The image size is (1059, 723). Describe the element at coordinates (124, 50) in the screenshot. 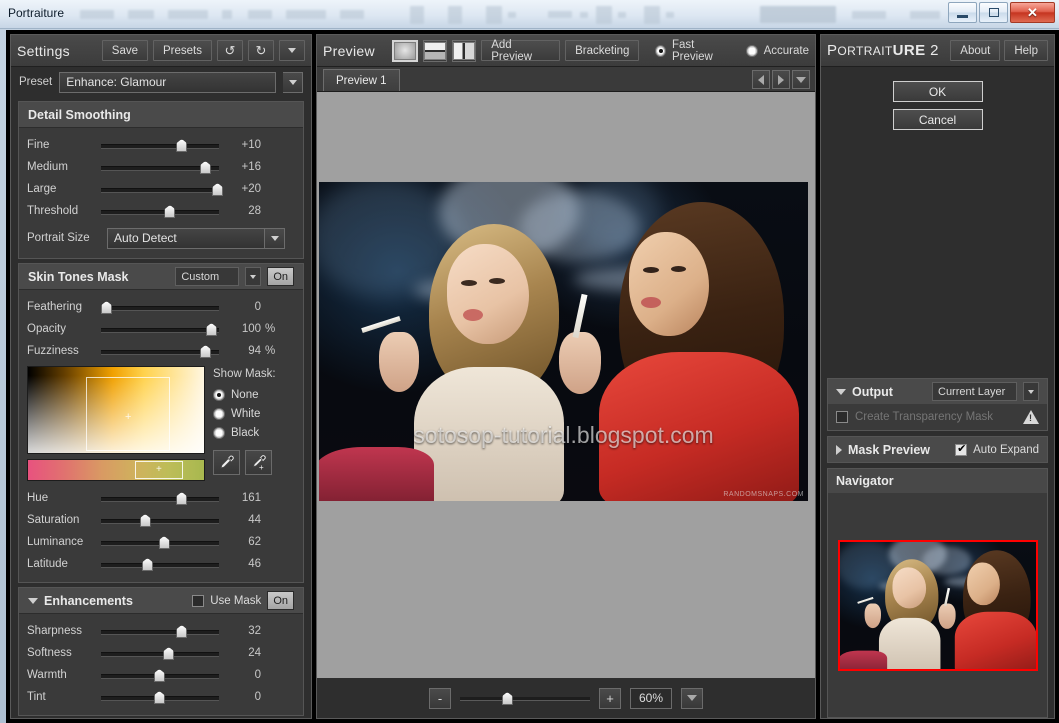

I see `save-button: Save` at that location.